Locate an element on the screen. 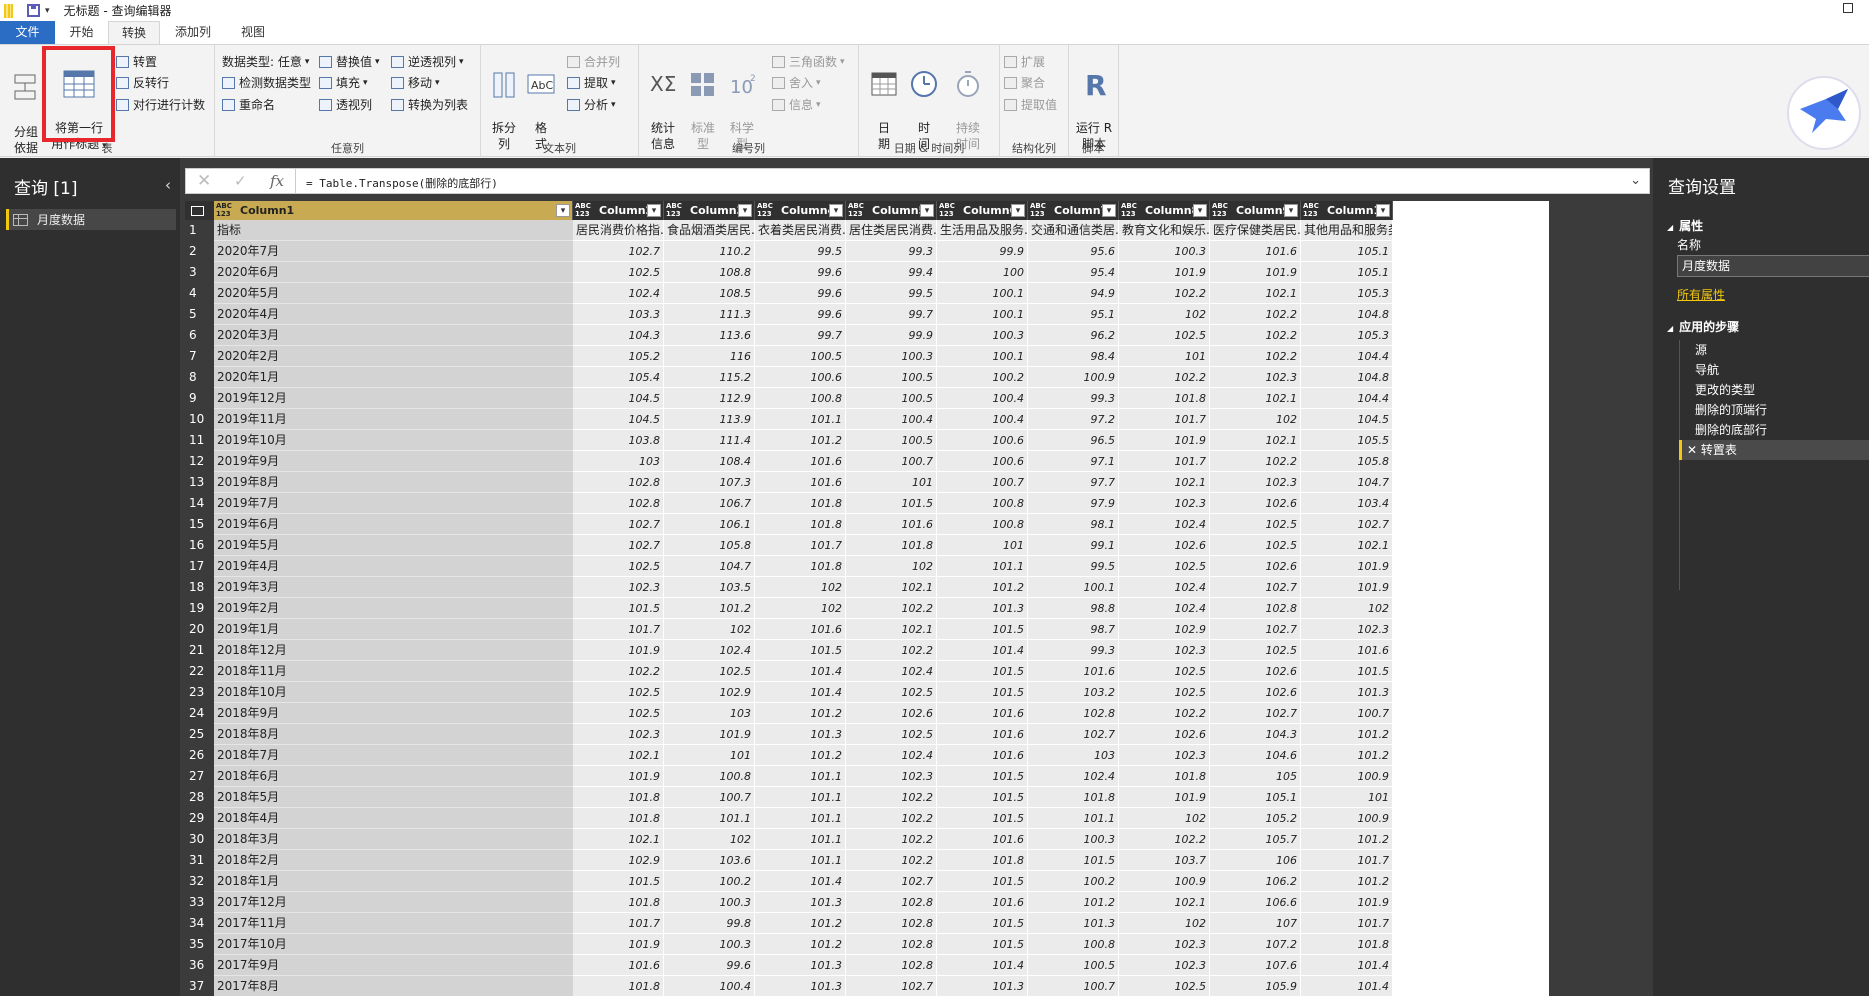 The height and width of the screenshot is (996, 1869). expand-formula-chevron-icon: ⌄ is located at coordinates (1635, 180).